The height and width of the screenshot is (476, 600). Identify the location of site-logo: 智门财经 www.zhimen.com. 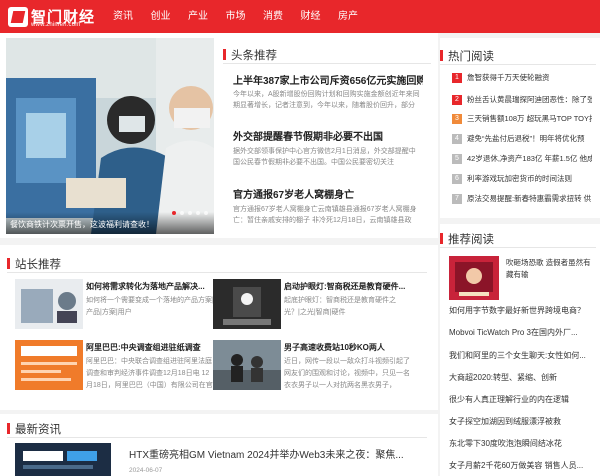
(51, 17).